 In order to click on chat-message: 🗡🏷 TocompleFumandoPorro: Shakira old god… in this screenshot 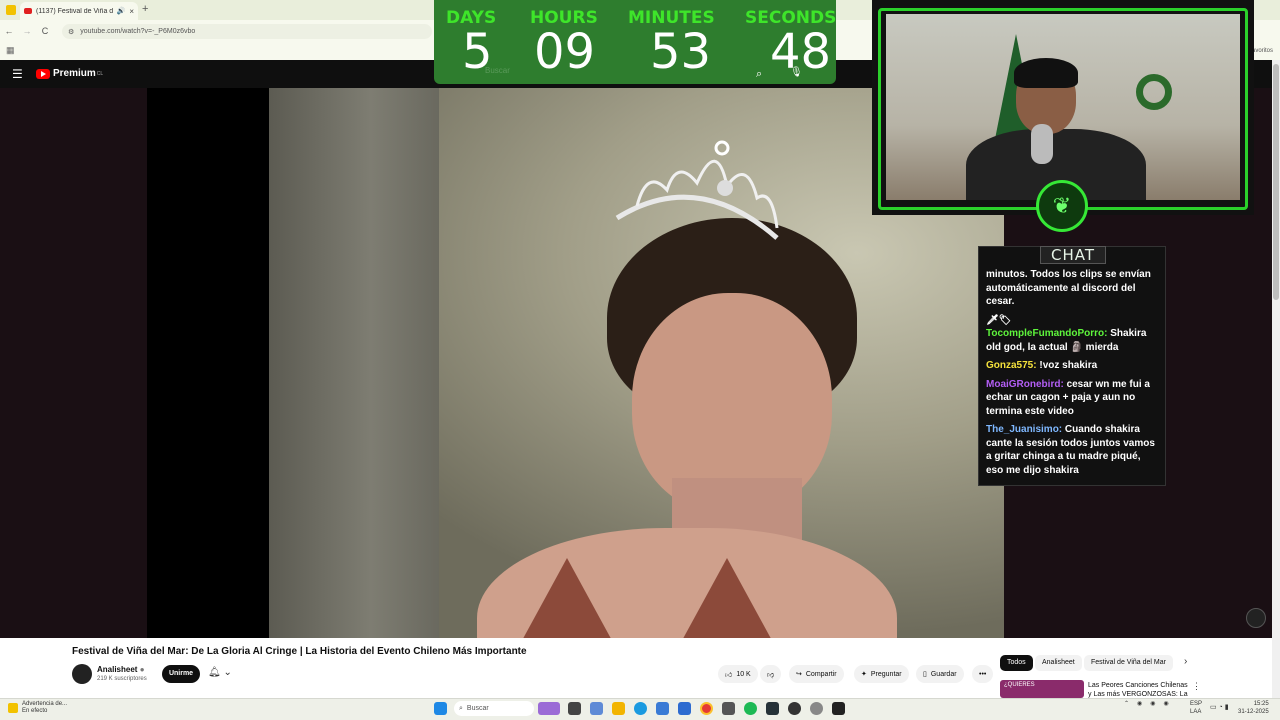, I will do `click(1073, 334)`.